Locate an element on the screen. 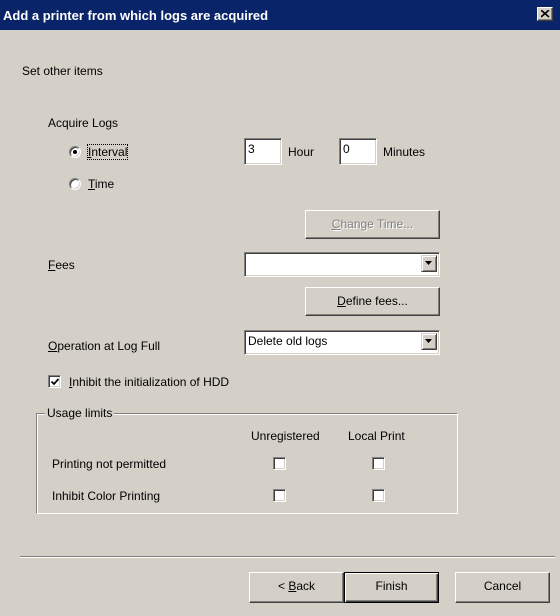 The height and width of the screenshot is (616, 560). time-radio is located at coordinates (75, 184).